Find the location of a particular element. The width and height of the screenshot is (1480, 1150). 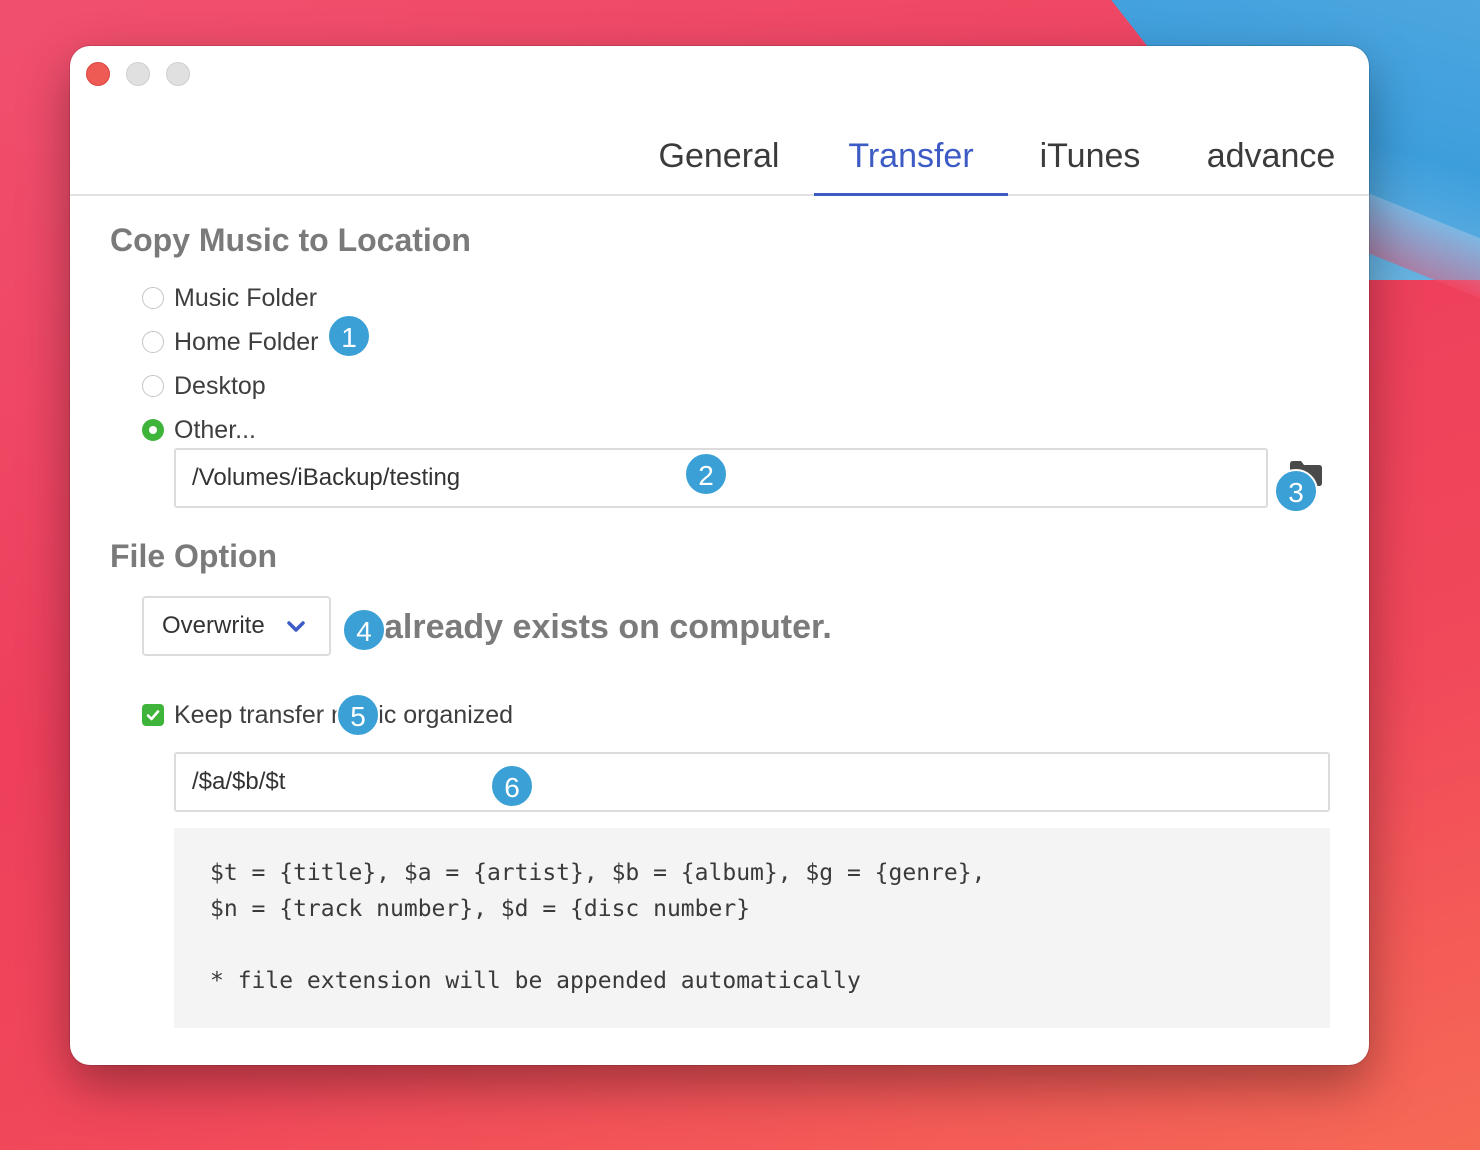

annotation-badge: 1 is located at coordinates (349, 336).